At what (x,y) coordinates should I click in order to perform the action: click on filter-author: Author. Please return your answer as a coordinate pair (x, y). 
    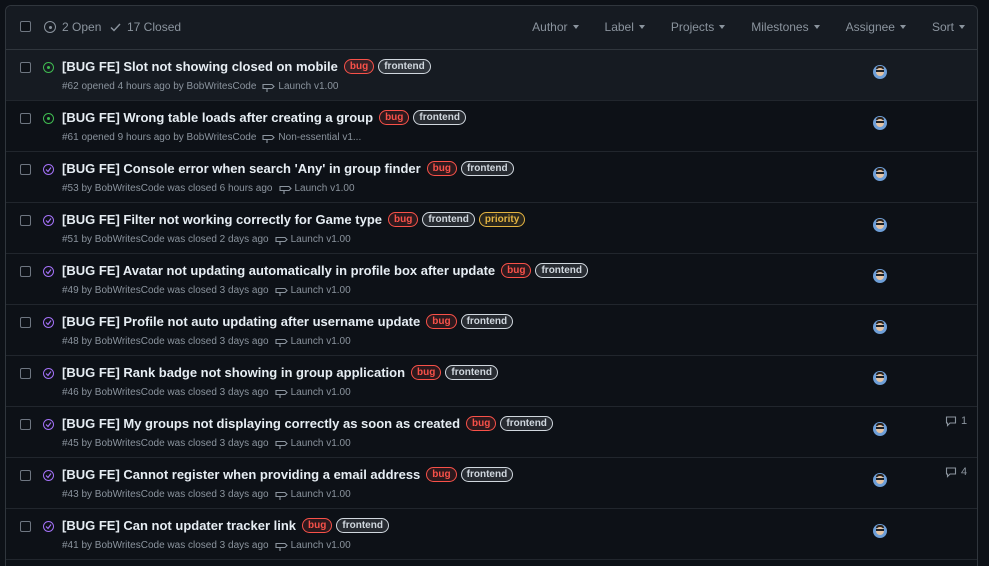
    Looking at the image, I should click on (555, 27).